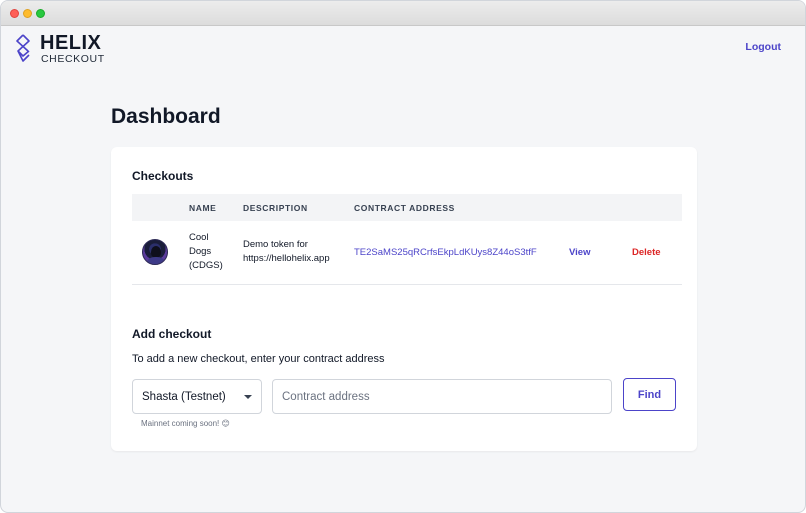  I want to click on window-titlebar, so click(403, 13).